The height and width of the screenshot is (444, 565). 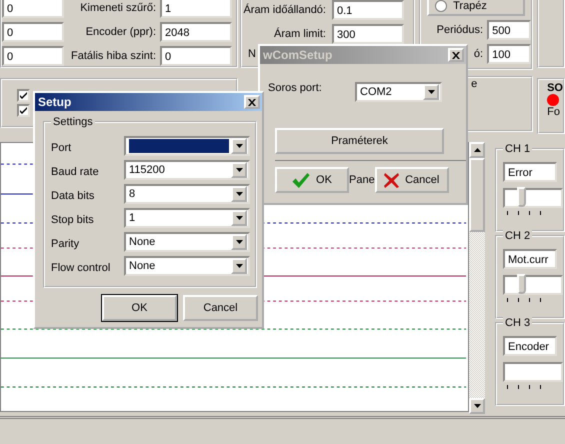 I want to click on field-label: Baud rate, so click(x=75, y=171).